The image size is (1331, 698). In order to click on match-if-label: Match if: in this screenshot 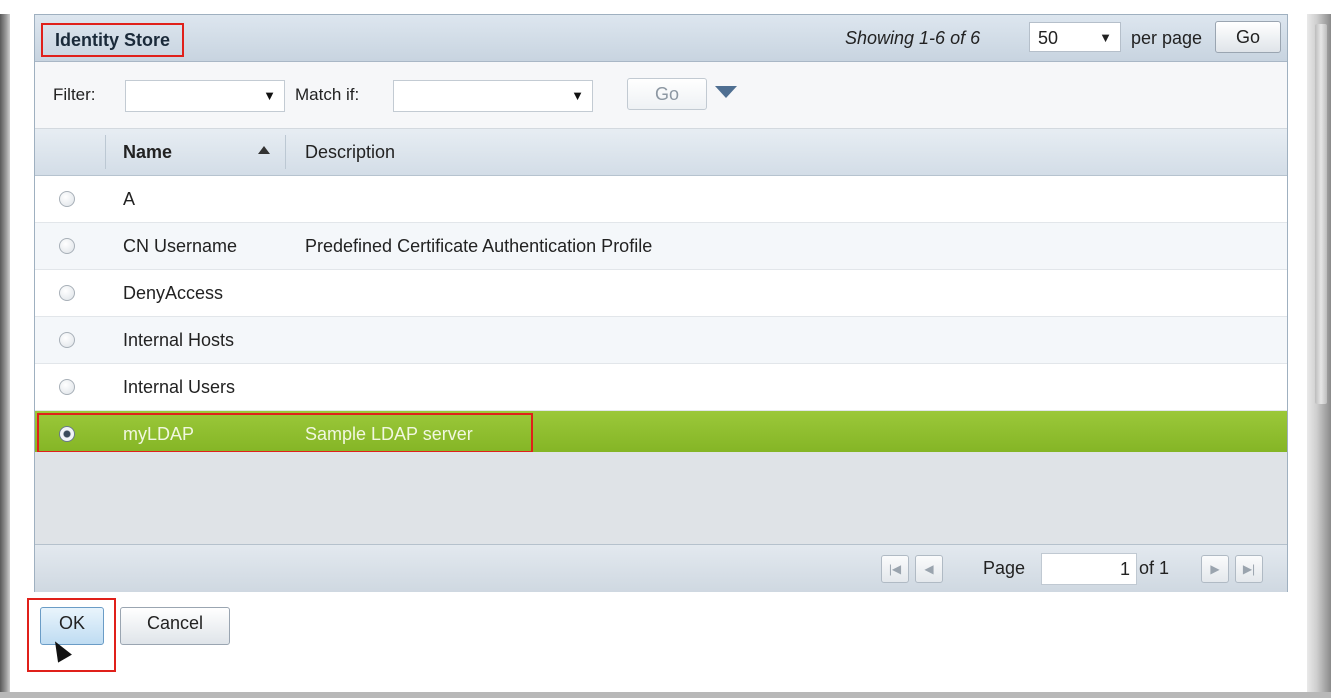, I will do `click(327, 94)`.